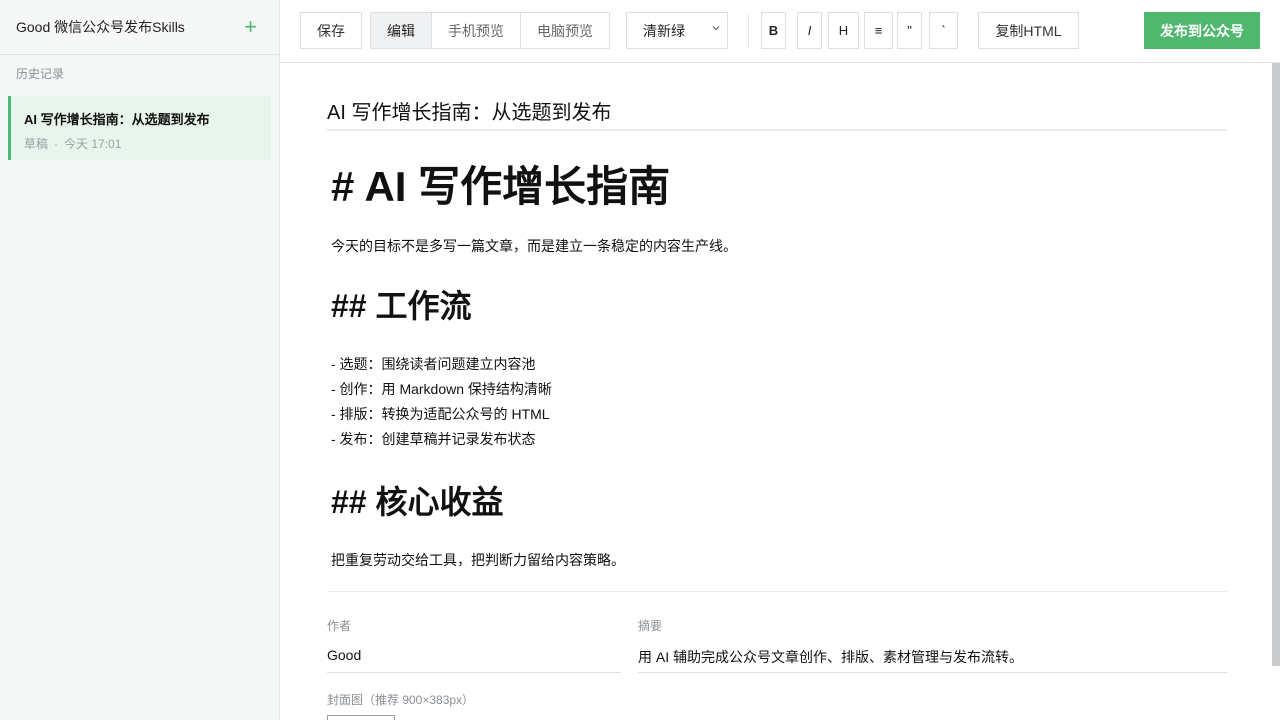  I want to click on summary-input: 用 AI 辅助完成公众号文章创作、排版、素材管理与发布流转。, so click(932, 660).